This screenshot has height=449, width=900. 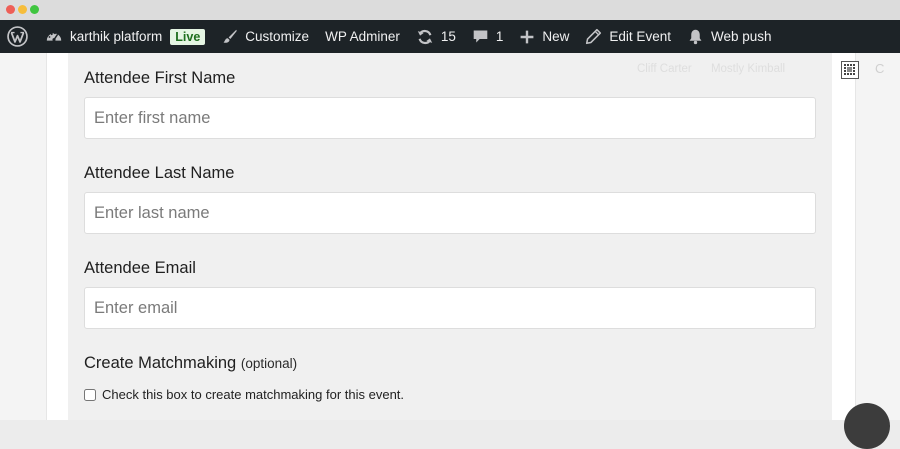 What do you see at coordinates (90, 394) in the screenshot?
I see `matchmaking-checkbox` at bounding box center [90, 394].